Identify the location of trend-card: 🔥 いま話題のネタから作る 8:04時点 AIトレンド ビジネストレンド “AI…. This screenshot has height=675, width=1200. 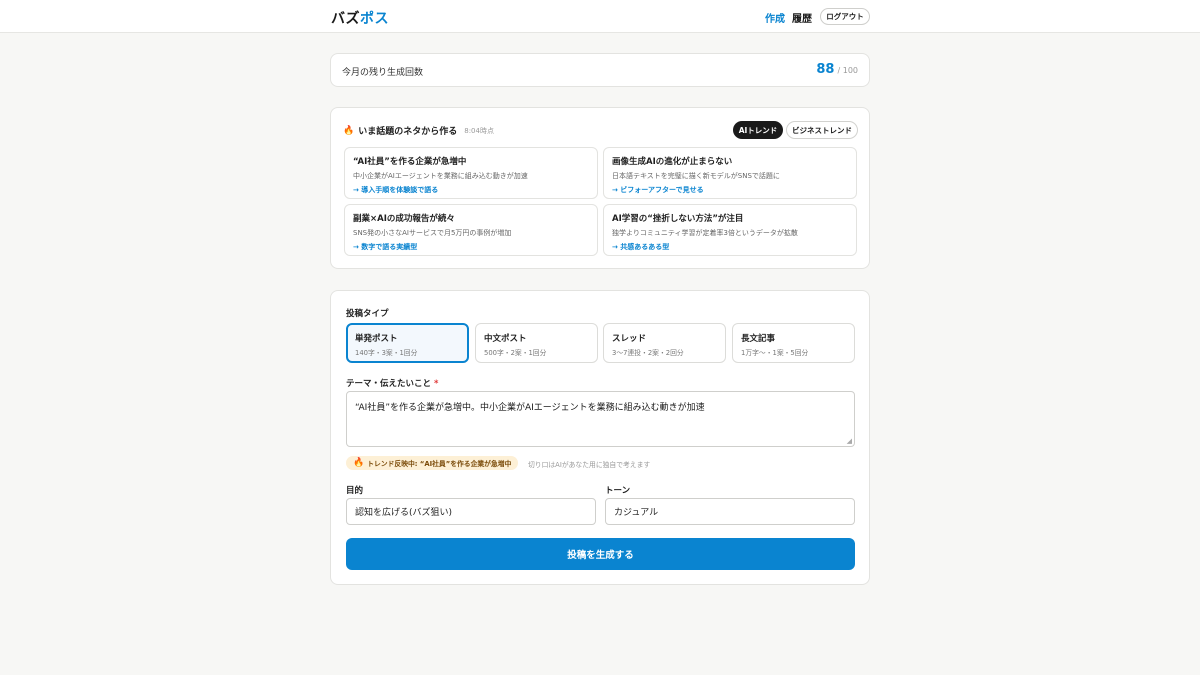
(600, 188).